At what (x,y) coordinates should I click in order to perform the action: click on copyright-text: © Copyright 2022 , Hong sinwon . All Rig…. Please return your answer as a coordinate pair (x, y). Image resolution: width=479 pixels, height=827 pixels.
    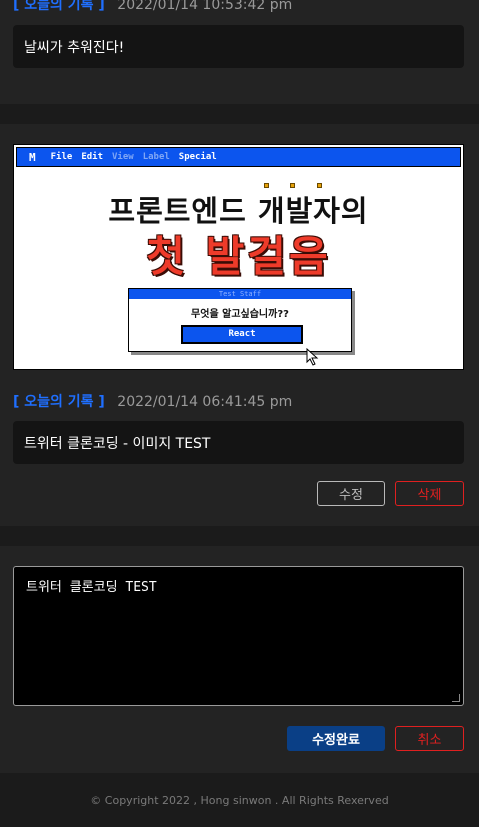
    Looking at the image, I should click on (239, 800).